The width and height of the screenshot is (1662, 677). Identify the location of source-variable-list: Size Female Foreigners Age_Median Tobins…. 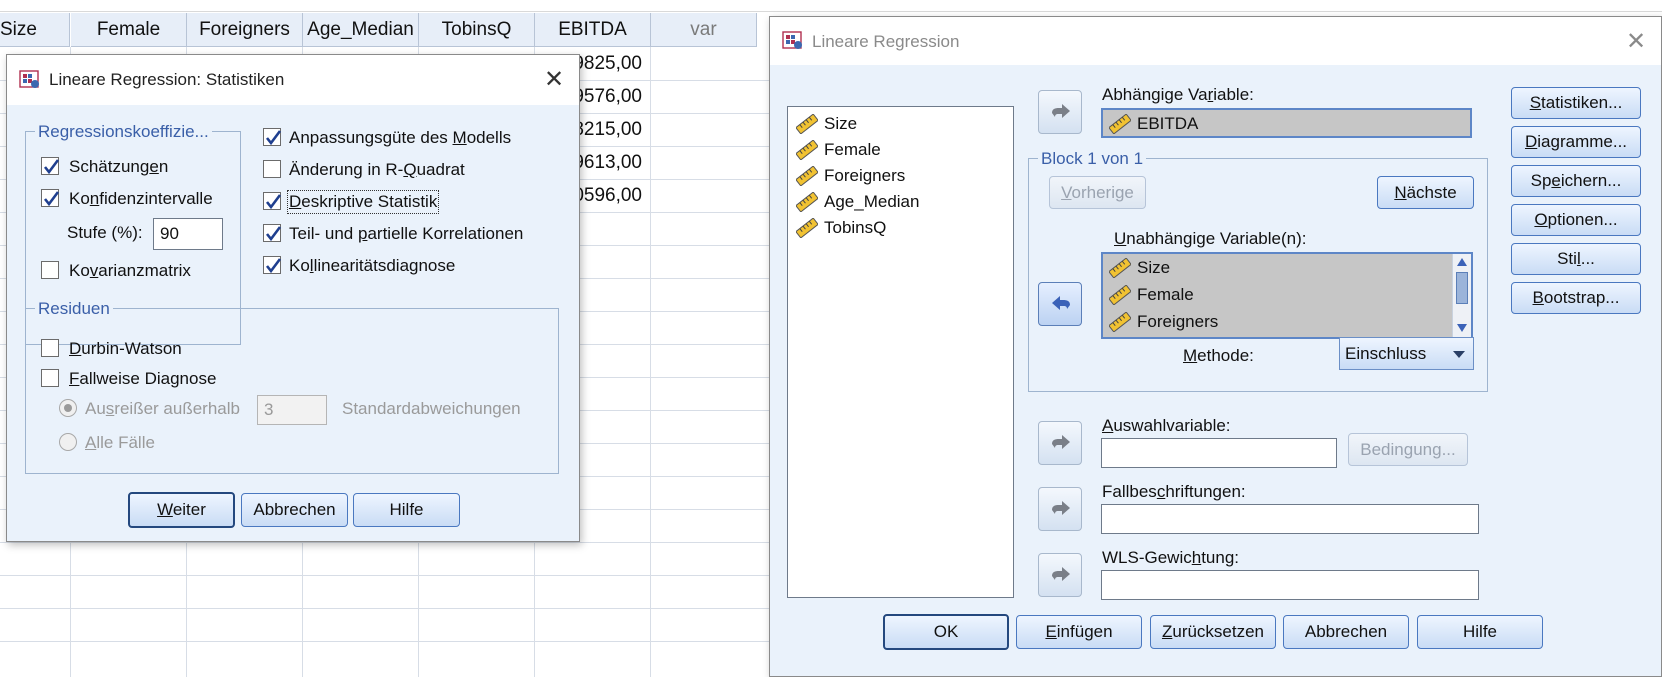
(900, 352).